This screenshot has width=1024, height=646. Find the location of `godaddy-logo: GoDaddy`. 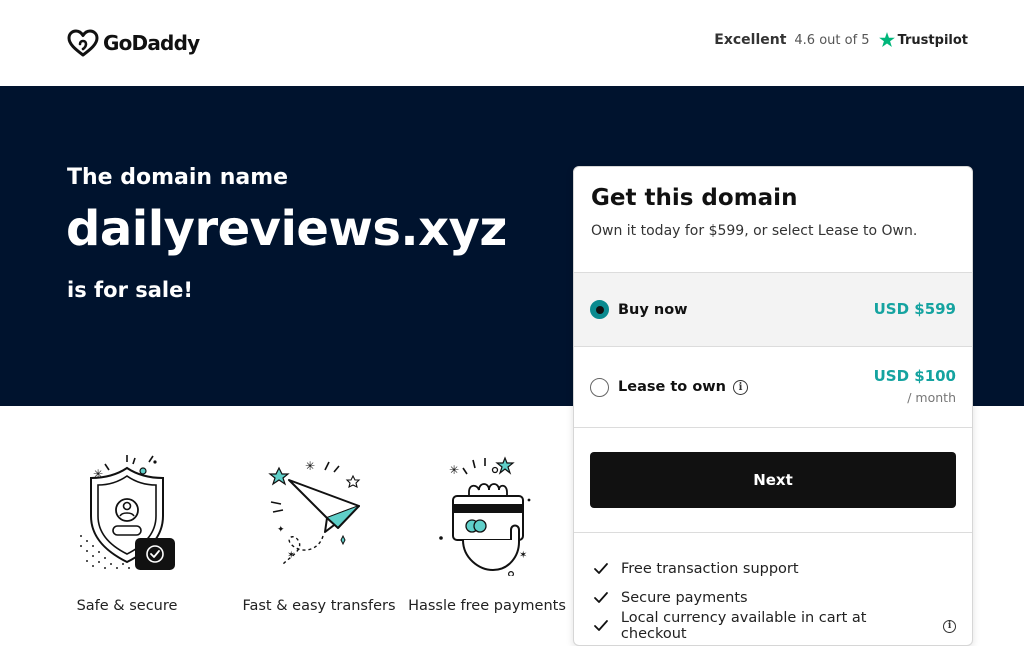

godaddy-logo: GoDaddy is located at coordinates (133, 43).